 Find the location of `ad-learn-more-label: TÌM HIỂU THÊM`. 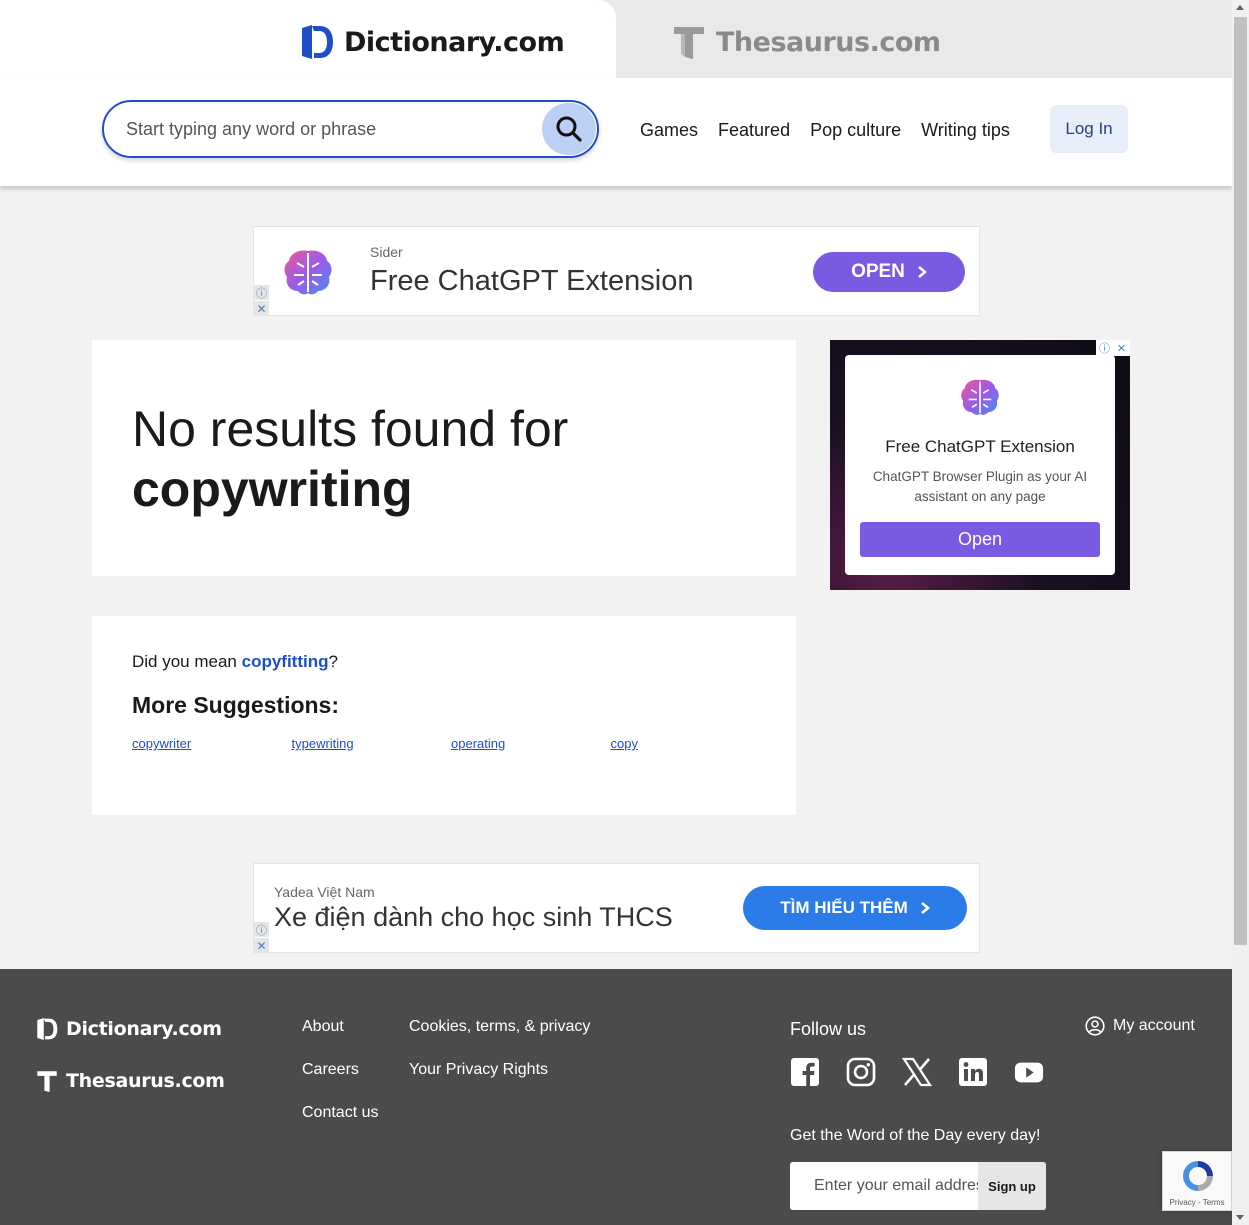

ad-learn-more-label: TÌM HIỂU THÊM is located at coordinates (844, 907).